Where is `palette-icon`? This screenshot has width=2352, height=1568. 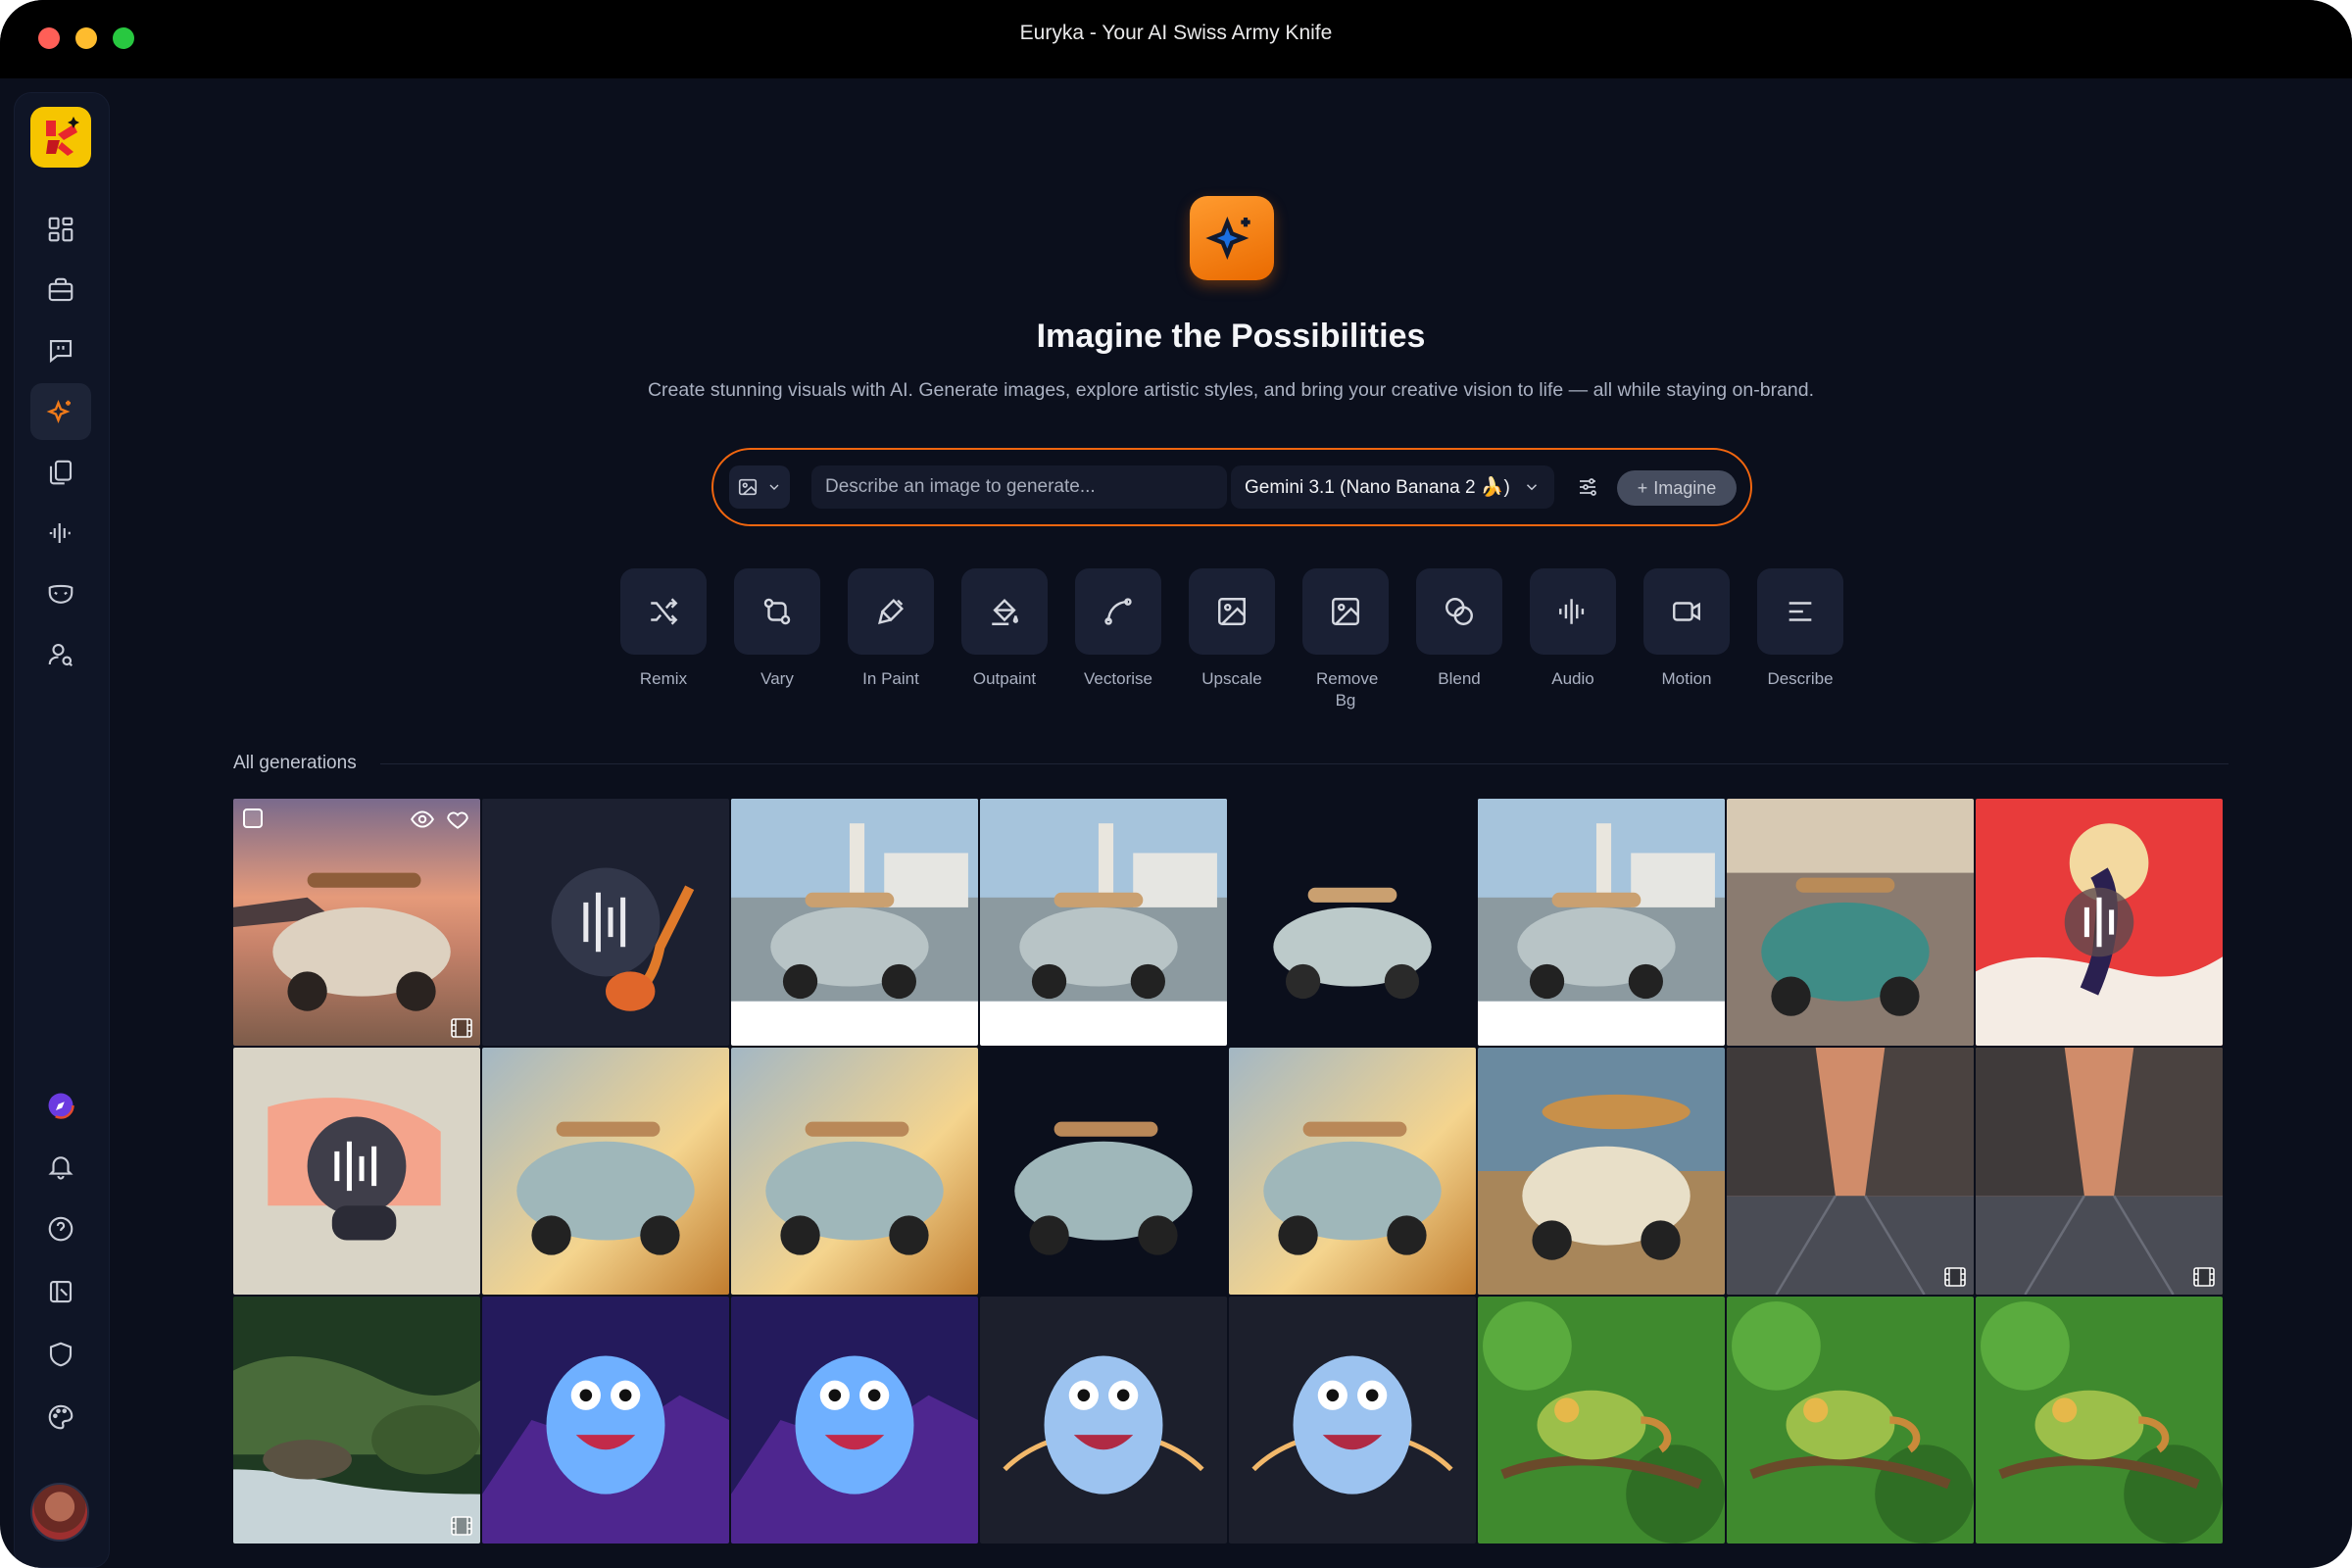
palette-icon is located at coordinates (61, 1417).